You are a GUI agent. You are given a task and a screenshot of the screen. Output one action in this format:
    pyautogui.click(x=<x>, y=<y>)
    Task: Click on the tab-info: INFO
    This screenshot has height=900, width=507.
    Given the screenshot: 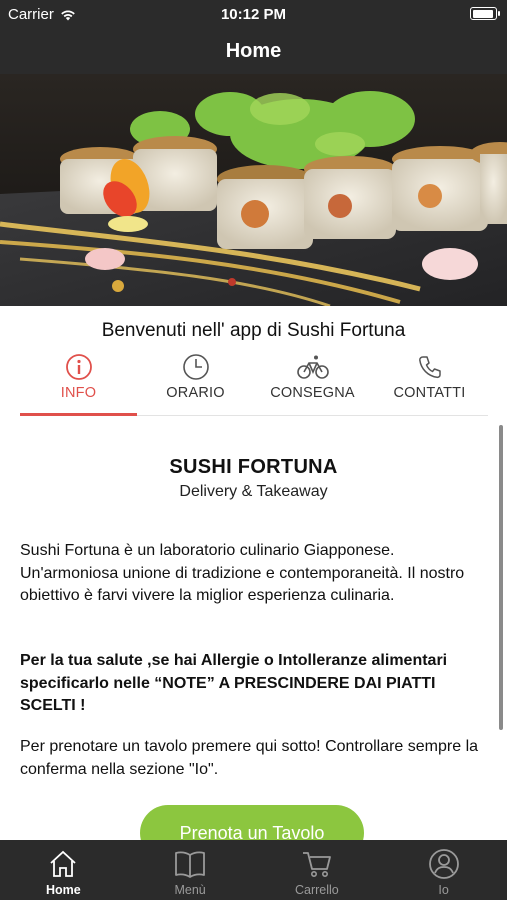 What is the action you would take?
    pyautogui.click(x=78, y=383)
    